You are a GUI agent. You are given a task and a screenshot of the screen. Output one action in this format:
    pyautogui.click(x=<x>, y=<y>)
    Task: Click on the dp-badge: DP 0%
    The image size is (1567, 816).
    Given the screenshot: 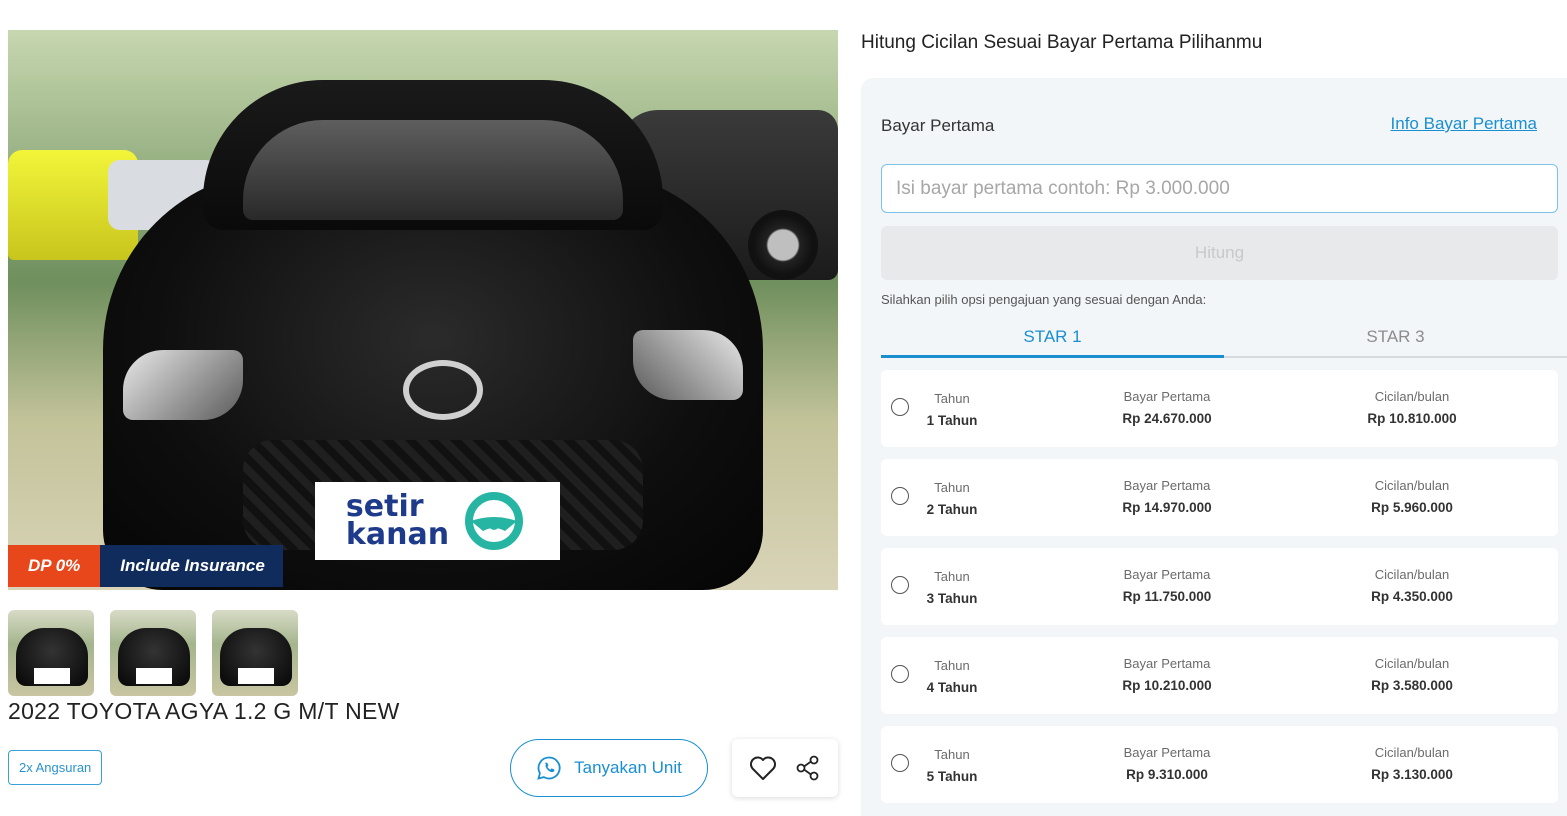 What is the action you would take?
    pyautogui.click(x=54, y=566)
    